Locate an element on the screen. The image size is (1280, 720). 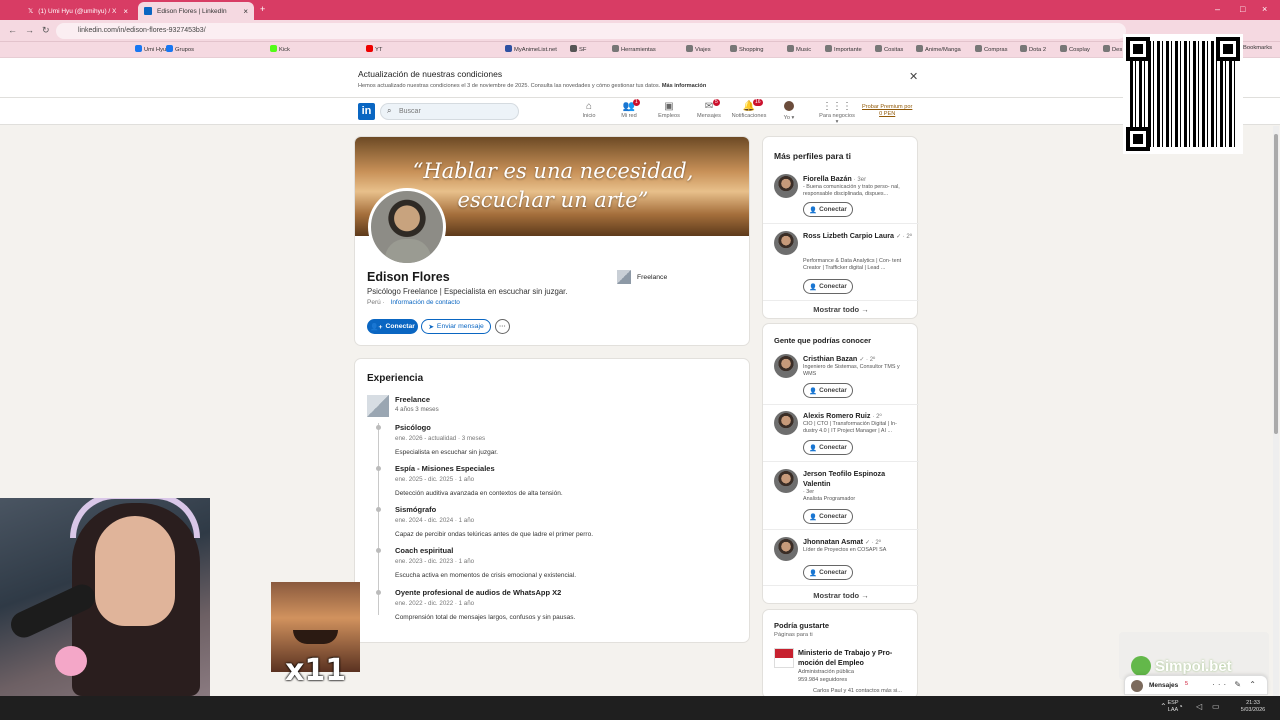
section-title: Más perfiles para ti is located at coordinates (813, 156).